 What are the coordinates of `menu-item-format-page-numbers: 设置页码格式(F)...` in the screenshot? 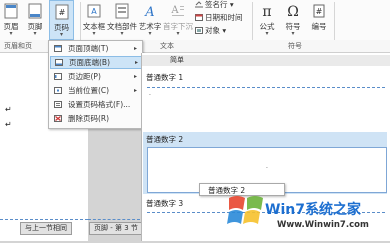 It's located at (95, 104).